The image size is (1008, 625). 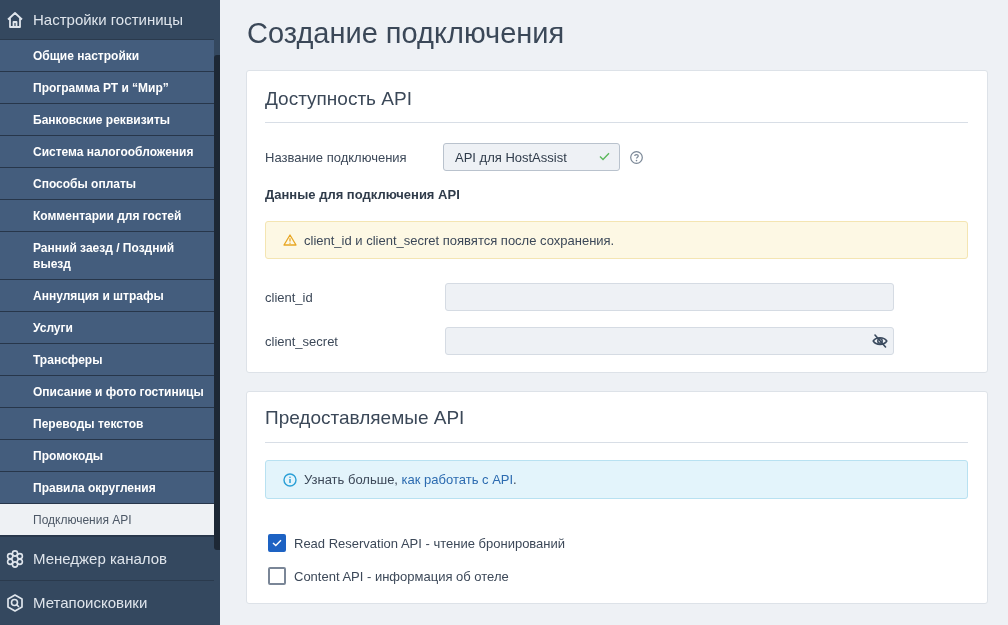 What do you see at coordinates (363, 195) in the screenshot?
I see `section-heading: Данные для подключения API` at bounding box center [363, 195].